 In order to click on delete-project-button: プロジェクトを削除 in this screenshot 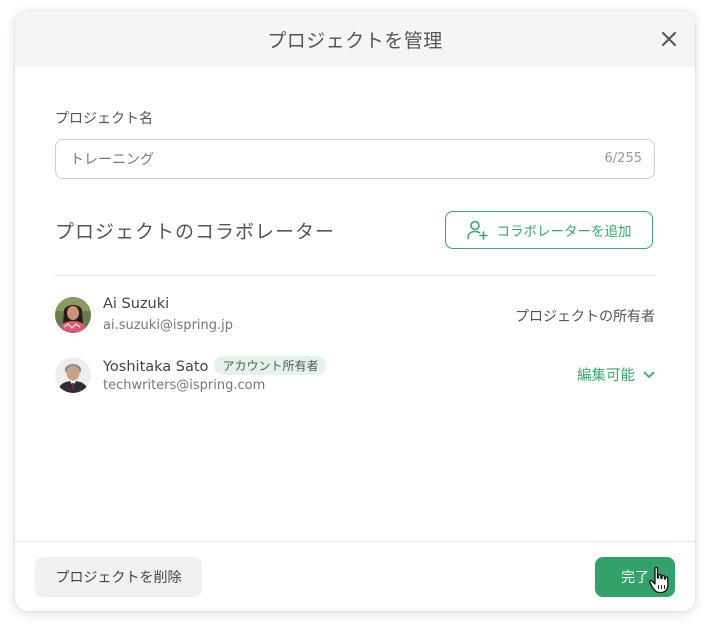, I will do `click(118, 577)`.